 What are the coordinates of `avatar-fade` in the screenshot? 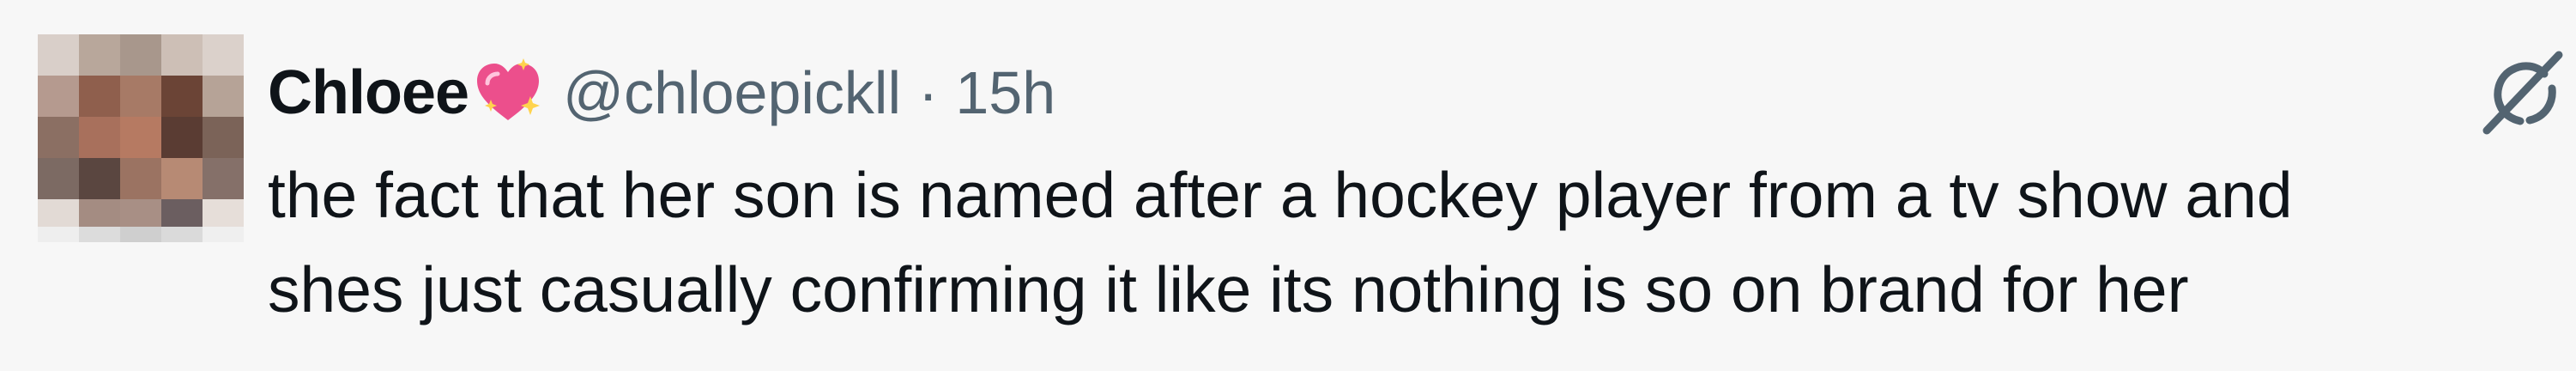 It's located at (141, 234).